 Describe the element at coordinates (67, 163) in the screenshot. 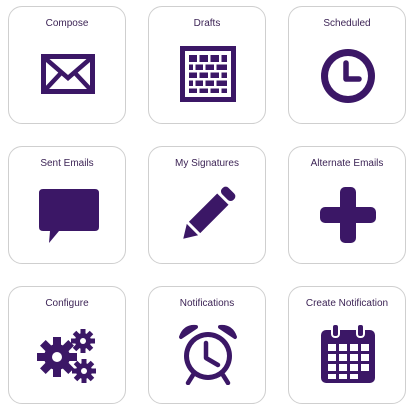

I see `sent-emails-label: Sent Emails` at that location.